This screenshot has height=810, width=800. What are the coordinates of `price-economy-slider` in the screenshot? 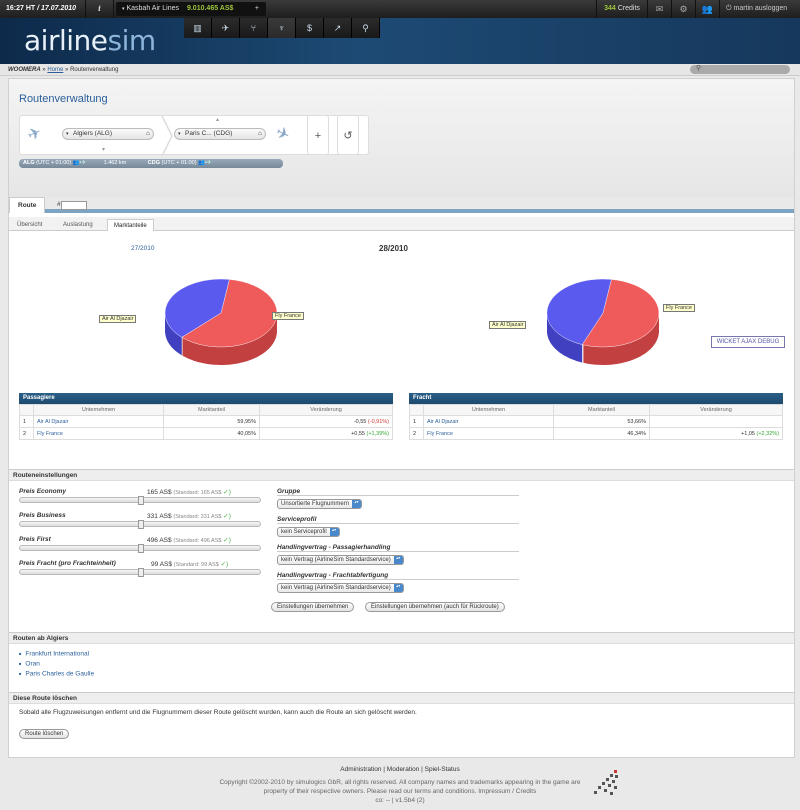 It's located at (140, 500).